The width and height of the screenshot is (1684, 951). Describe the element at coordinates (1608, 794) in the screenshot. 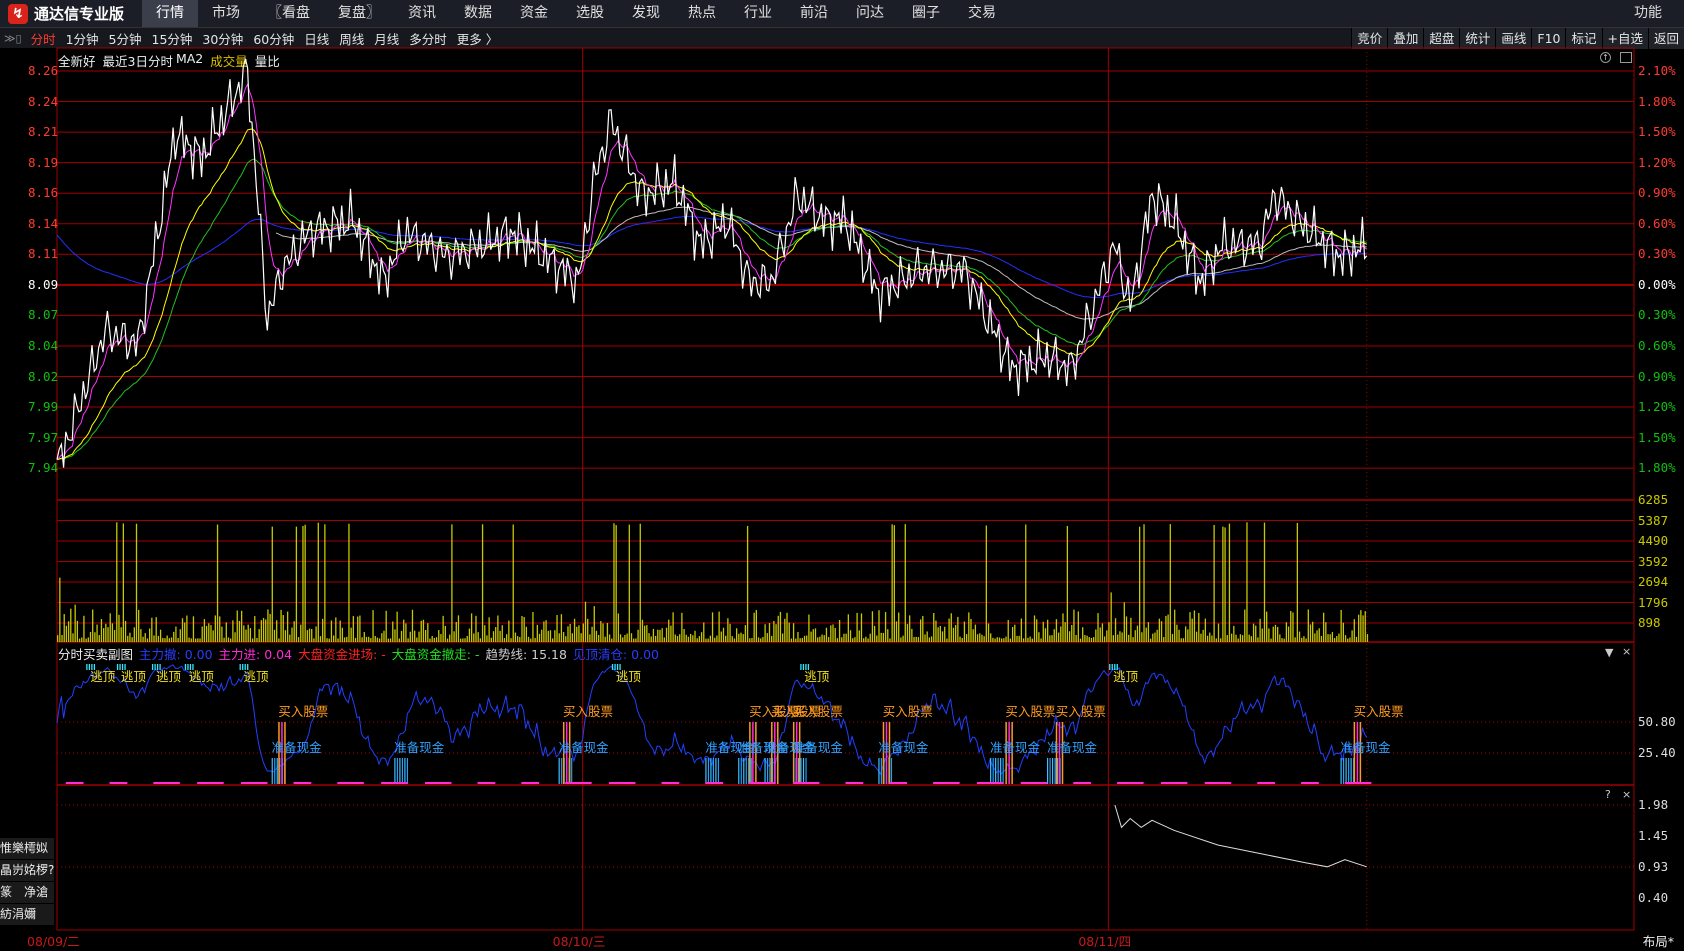

I see `lower-help-icon: ?` at that location.